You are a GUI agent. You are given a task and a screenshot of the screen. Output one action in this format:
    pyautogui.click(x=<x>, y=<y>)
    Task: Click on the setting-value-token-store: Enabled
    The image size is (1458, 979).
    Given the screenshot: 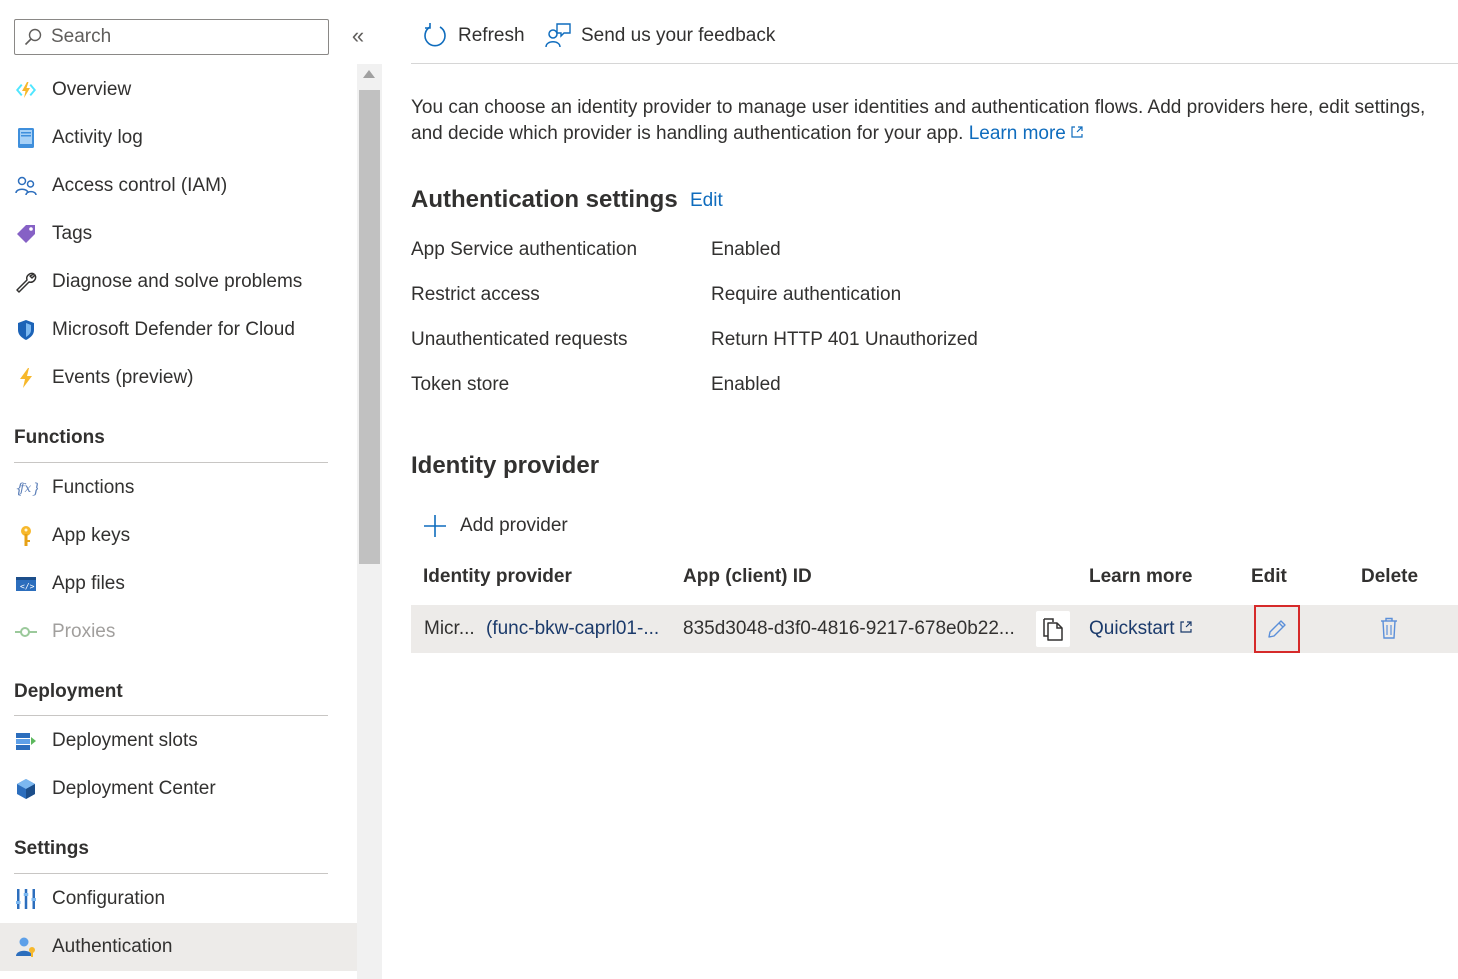 What is the action you would take?
    pyautogui.click(x=746, y=384)
    